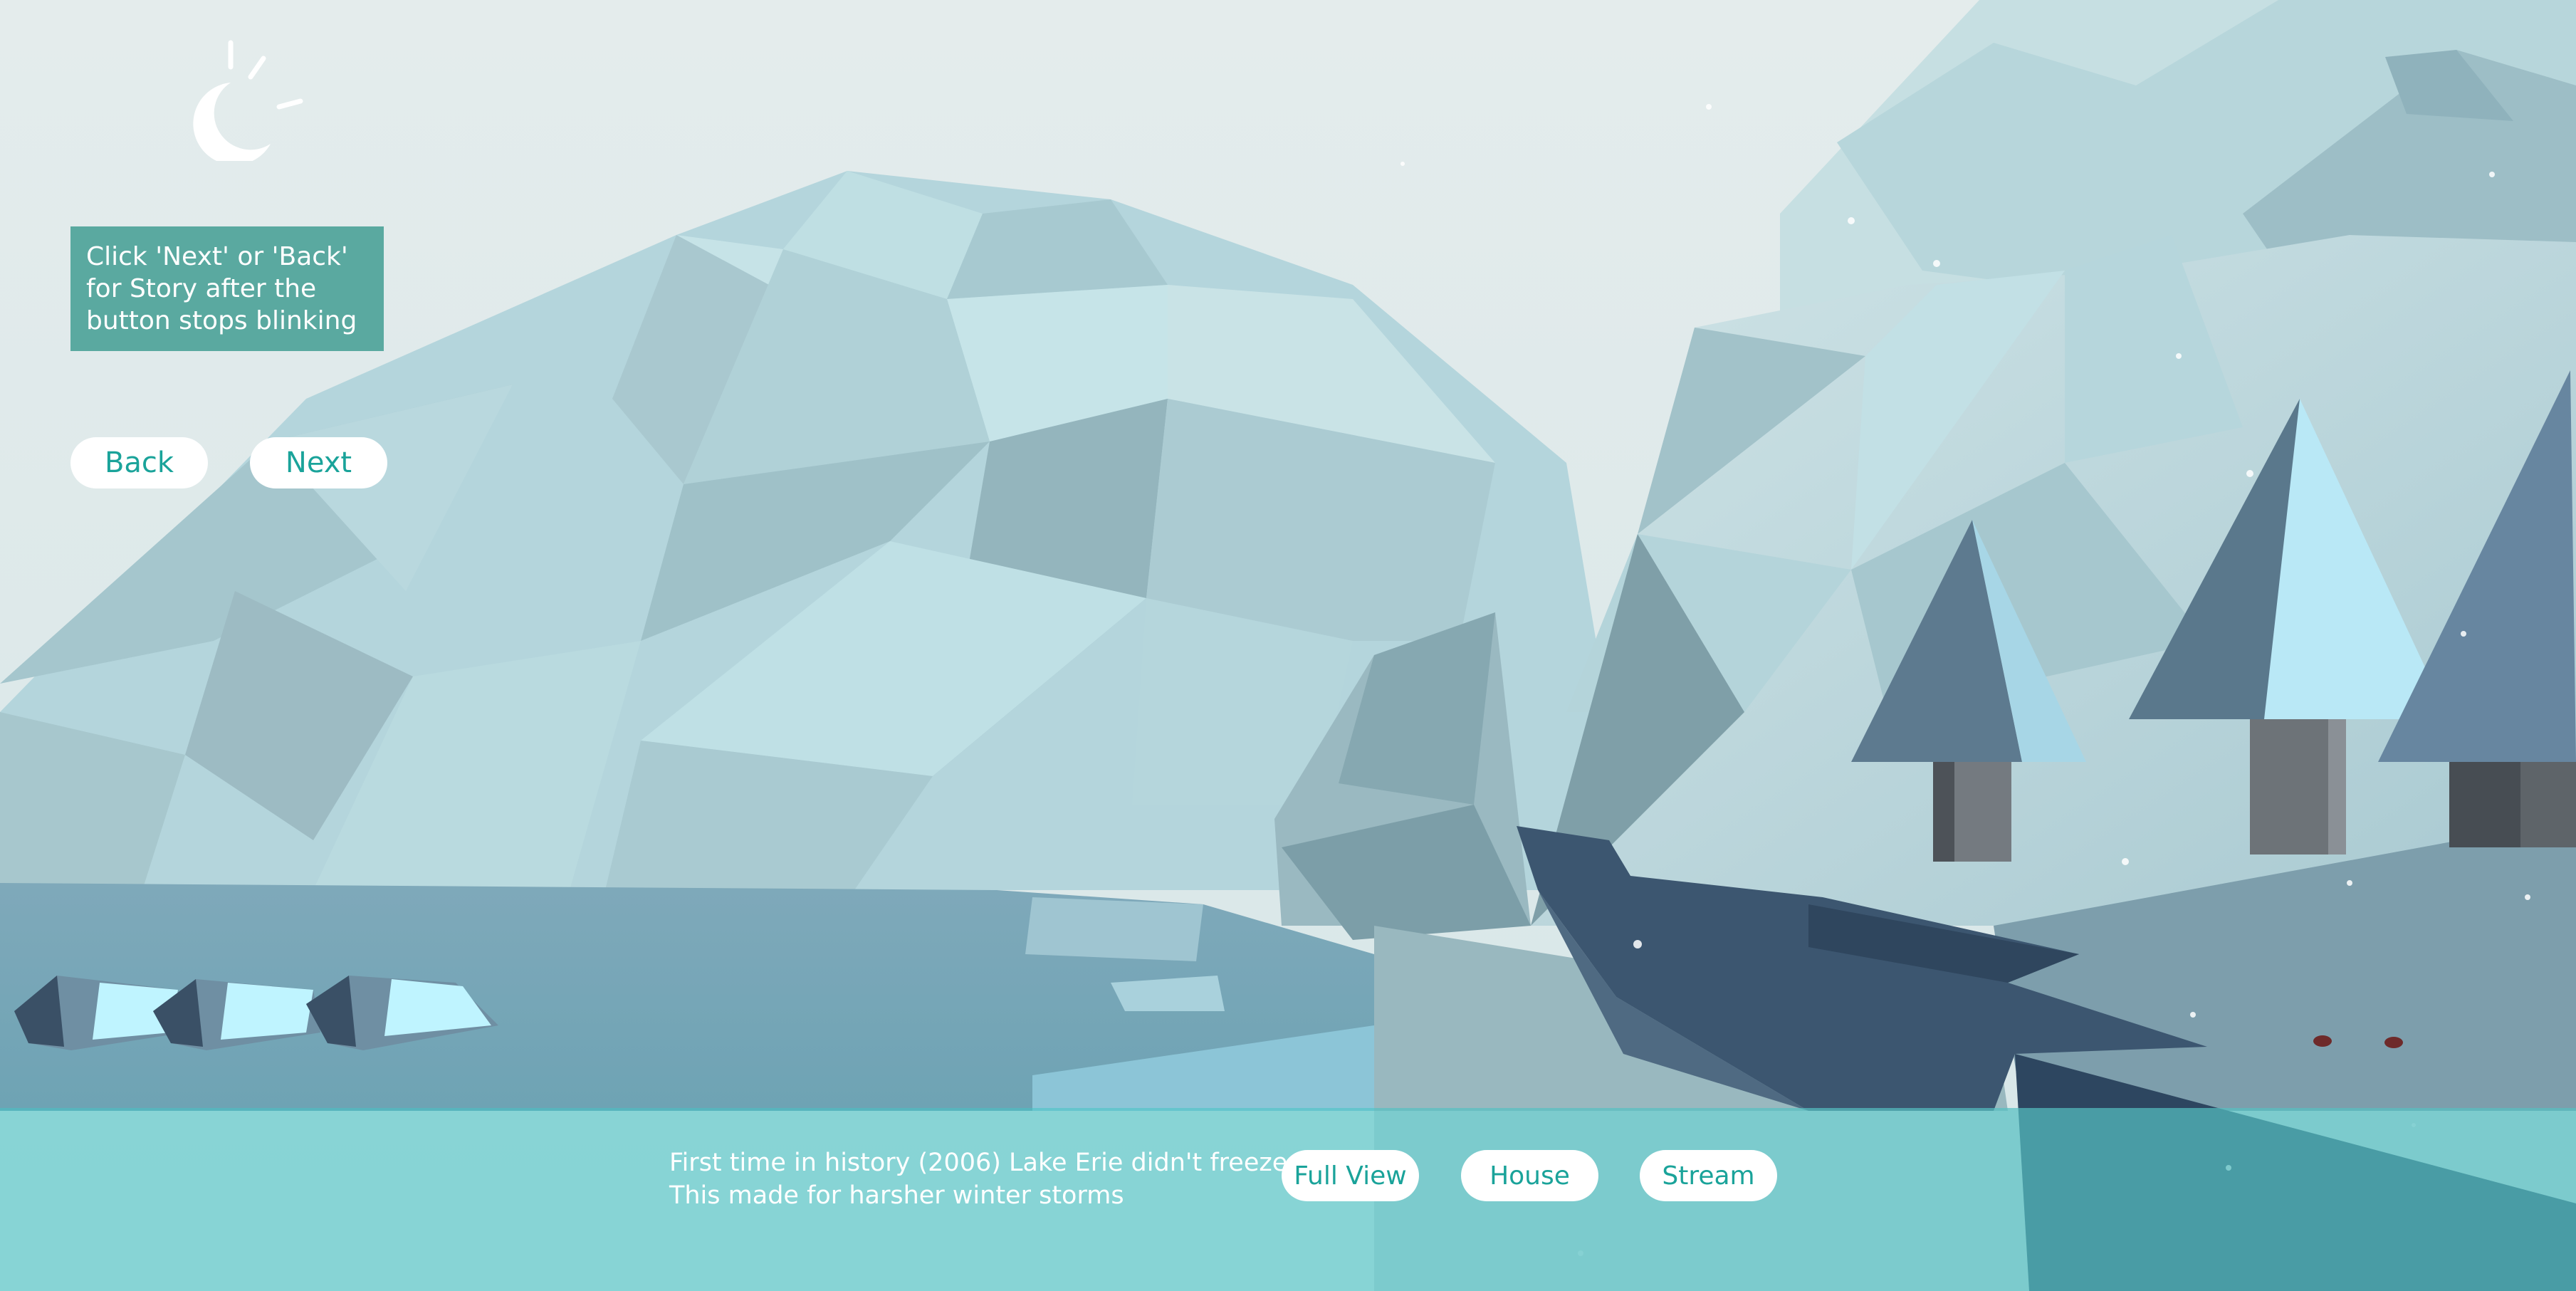 The width and height of the screenshot is (2576, 1291). I want to click on house-button-label: House, so click(1529, 1176).